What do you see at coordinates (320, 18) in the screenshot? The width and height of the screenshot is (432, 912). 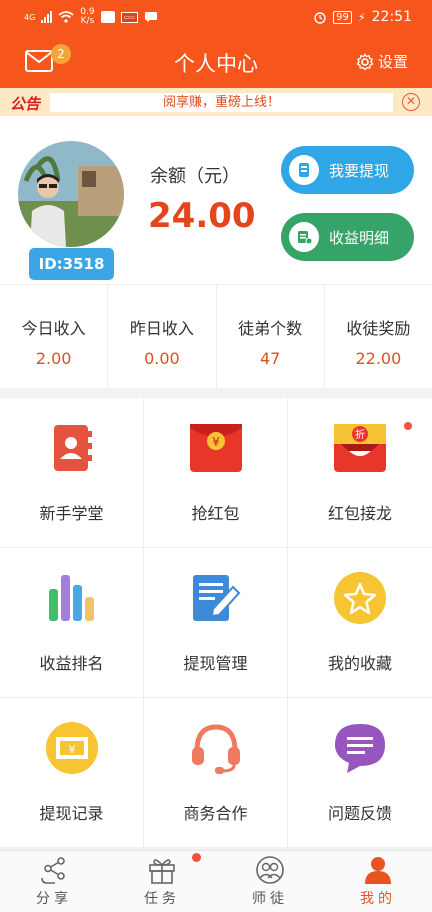 I see `alarm-icon` at bounding box center [320, 18].